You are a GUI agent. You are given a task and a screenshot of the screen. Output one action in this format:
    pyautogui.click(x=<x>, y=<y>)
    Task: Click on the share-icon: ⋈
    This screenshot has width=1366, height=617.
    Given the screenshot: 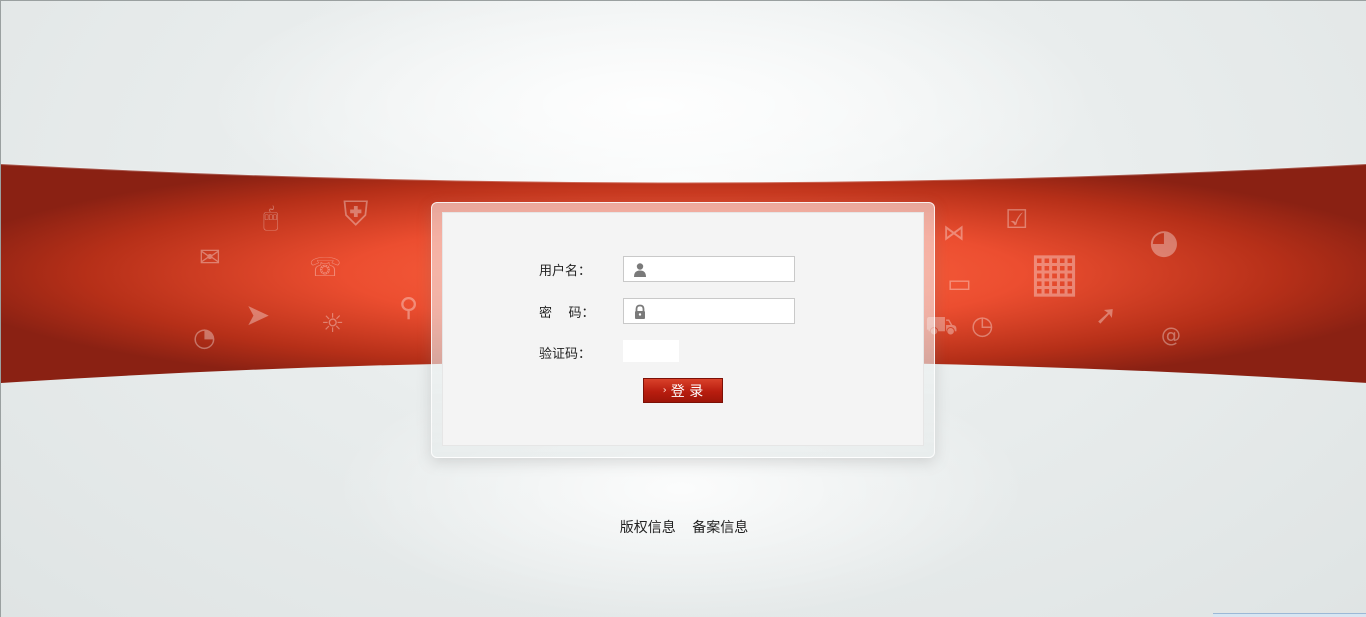 What is the action you would take?
    pyautogui.click(x=954, y=233)
    